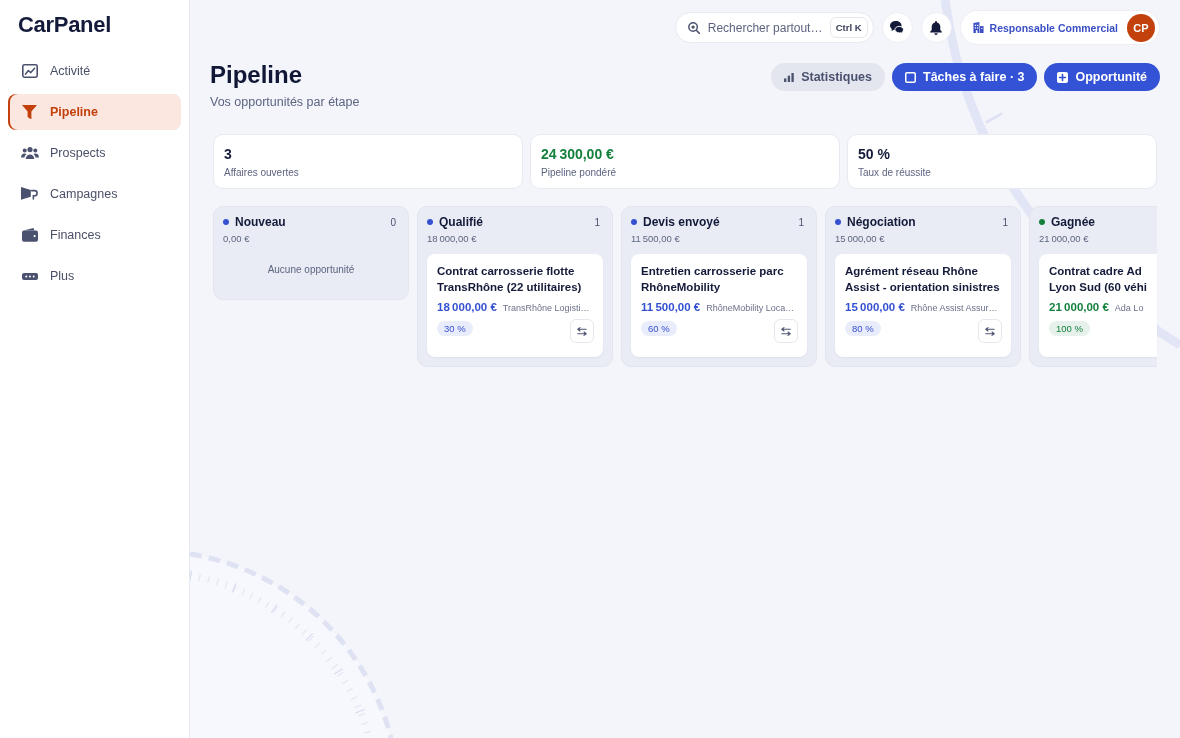  I want to click on probability-badge: 60 %, so click(659, 328).